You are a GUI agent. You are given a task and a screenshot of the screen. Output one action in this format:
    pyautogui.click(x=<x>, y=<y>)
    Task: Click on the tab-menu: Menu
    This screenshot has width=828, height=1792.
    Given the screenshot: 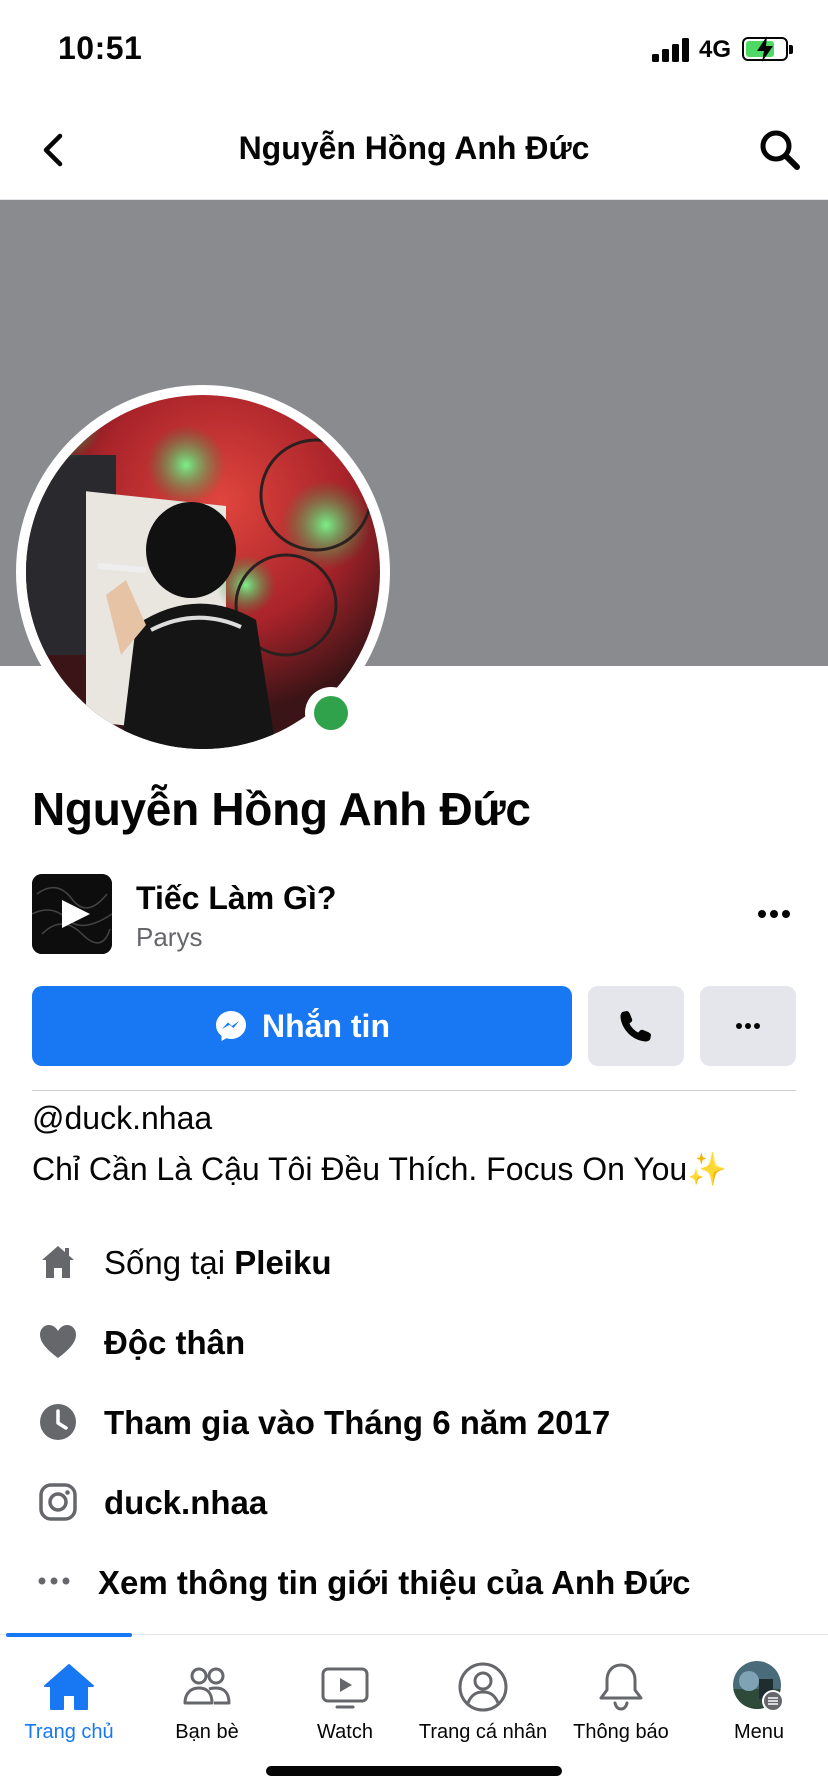 What is the action you would take?
    pyautogui.click(x=759, y=1695)
    